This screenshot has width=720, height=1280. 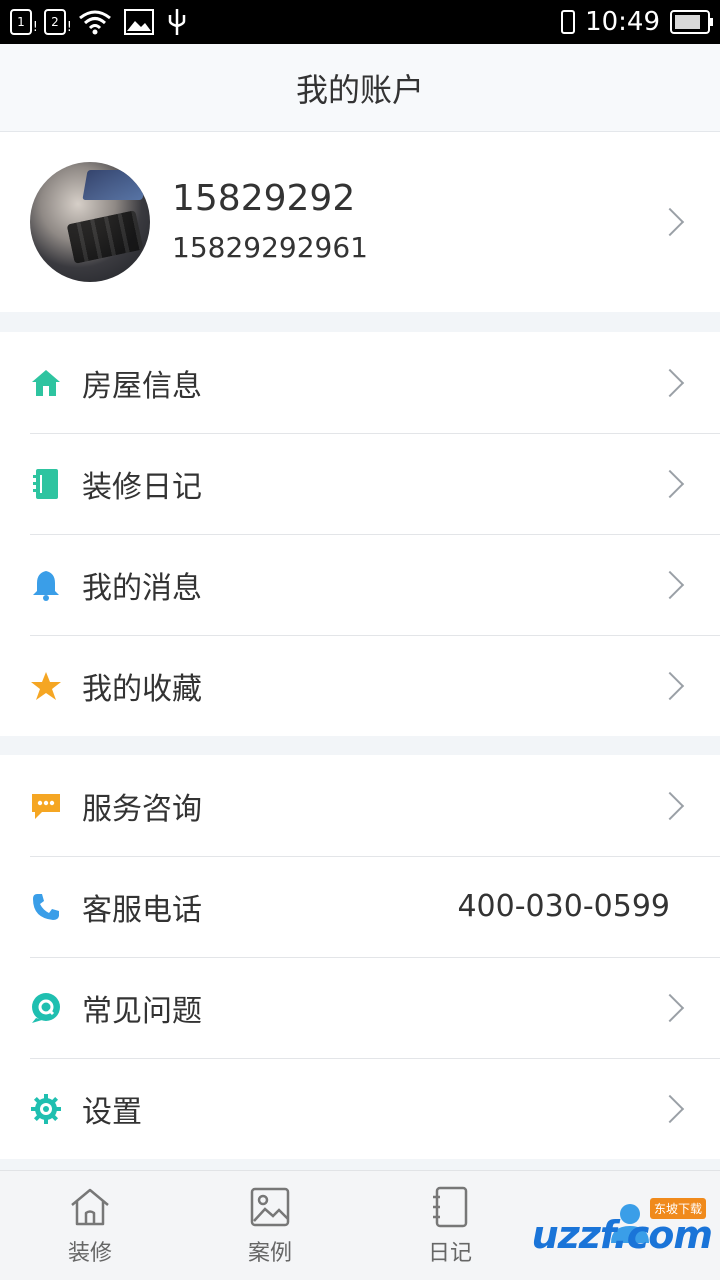 What do you see at coordinates (360, 22) in the screenshot?
I see `status-bar: 1 2 10:49` at bounding box center [360, 22].